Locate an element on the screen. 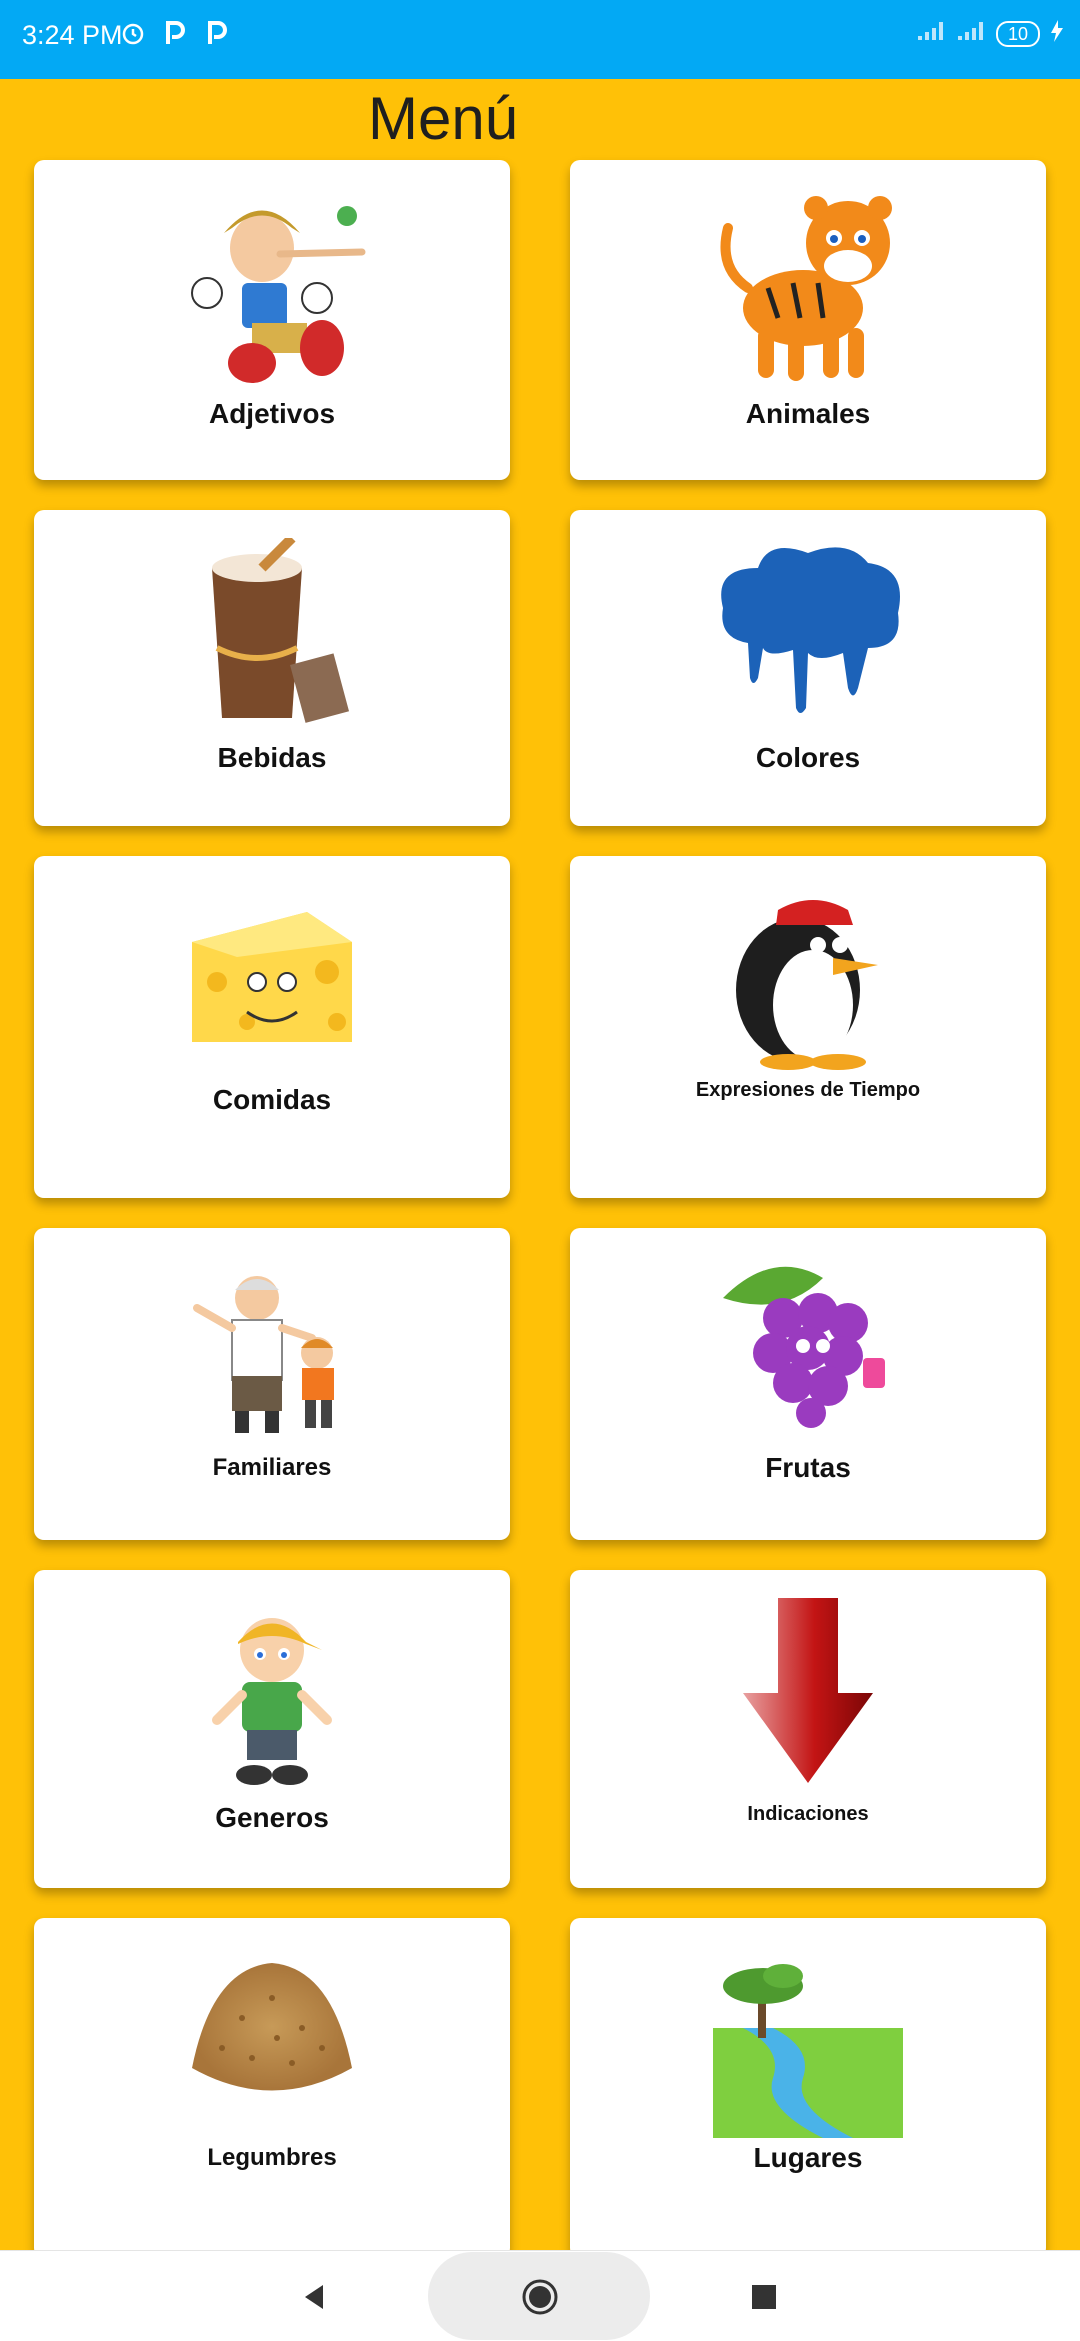  menu-item-label: Generos is located at coordinates (272, 1817).